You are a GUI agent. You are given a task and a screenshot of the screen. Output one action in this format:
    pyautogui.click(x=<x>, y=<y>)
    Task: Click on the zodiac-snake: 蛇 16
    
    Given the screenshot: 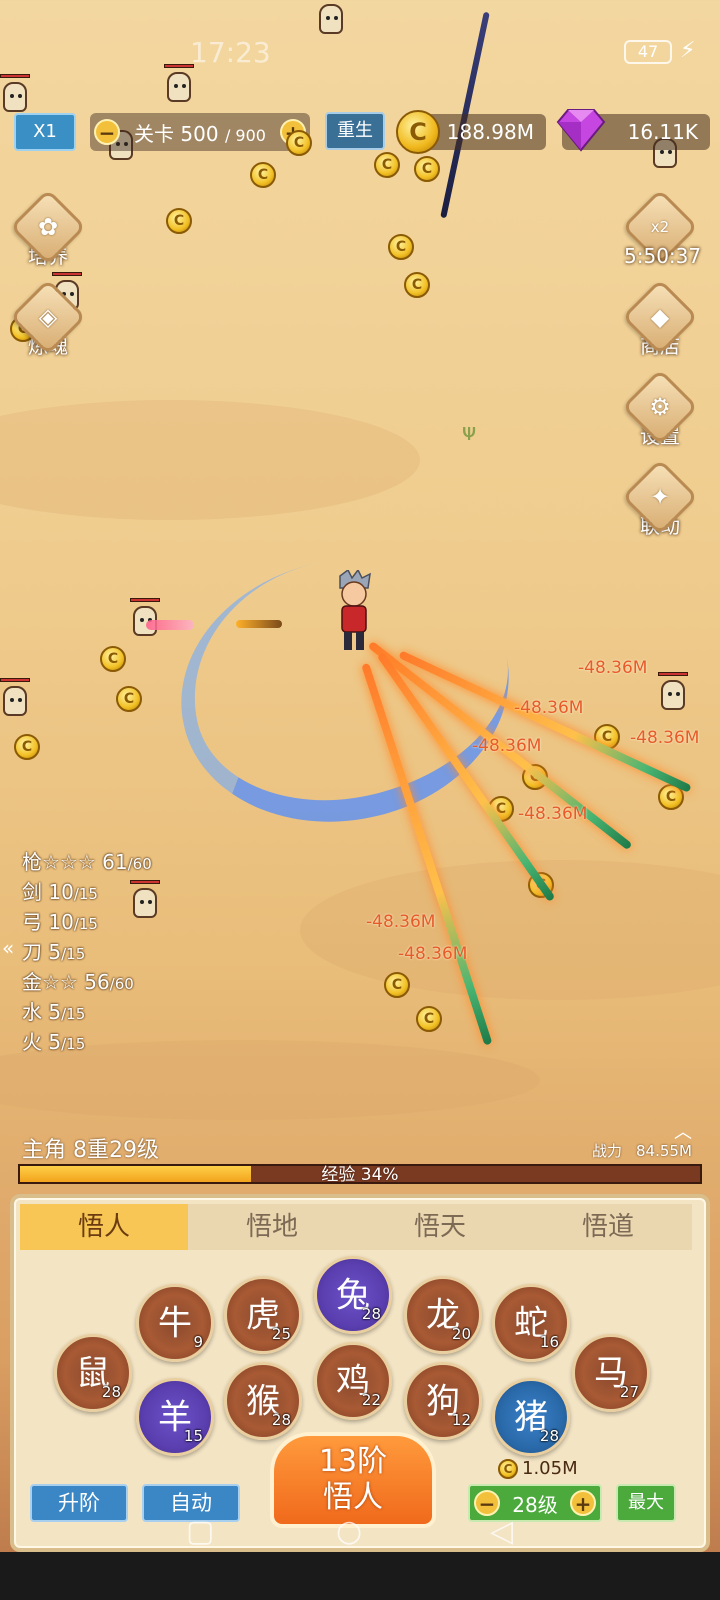 What is the action you would take?
    pyautogui.click(x=531, y=1323)
    